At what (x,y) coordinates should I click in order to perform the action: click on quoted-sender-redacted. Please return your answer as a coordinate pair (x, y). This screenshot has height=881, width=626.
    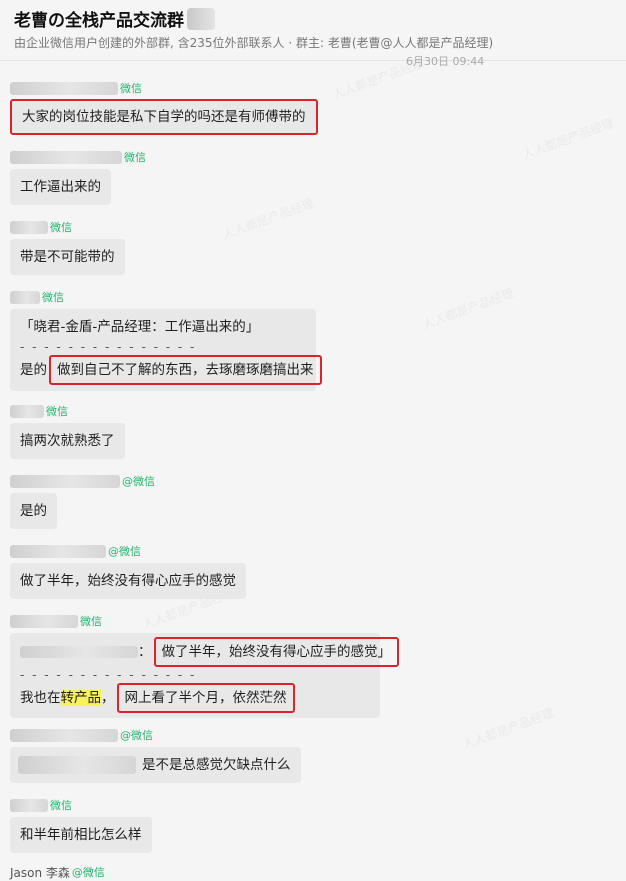
    Looking at the image, I should click on (79, 652).